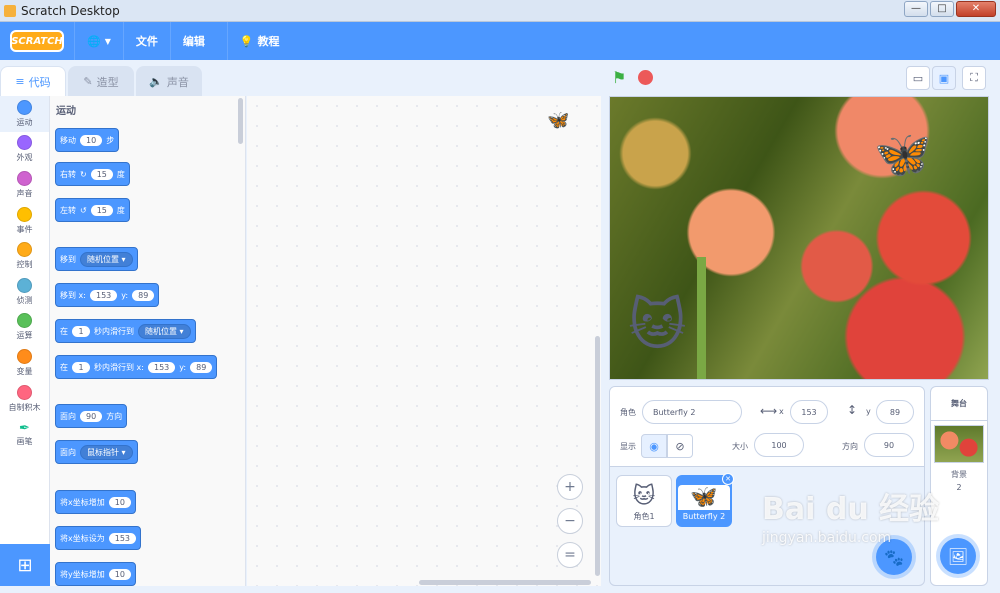 The image size is (1000, 593). What do you see at coordinates (259, 41) in the screenshot?
I see `tutorials-menu: 💡 教程` at bounding box center [259, 41].